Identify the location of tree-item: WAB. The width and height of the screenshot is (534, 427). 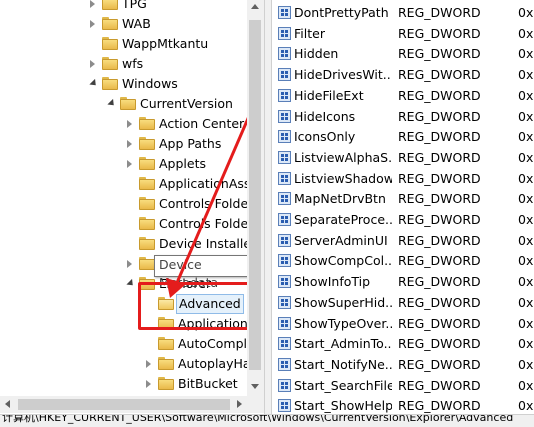
(125, 24).